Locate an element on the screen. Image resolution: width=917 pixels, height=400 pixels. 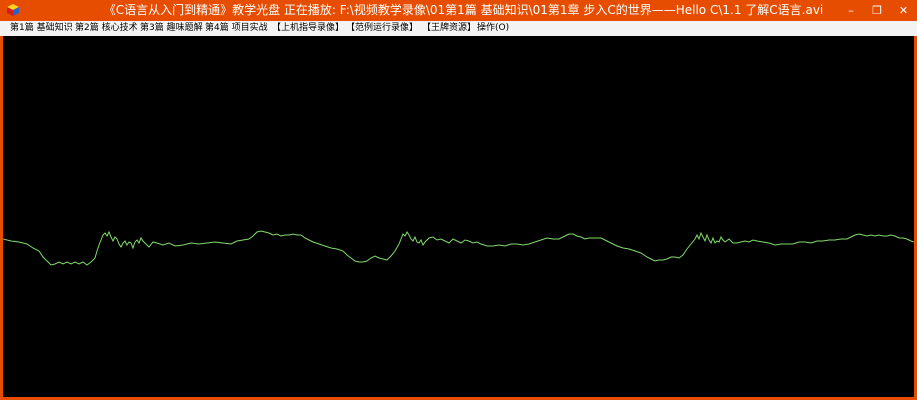
menu-part3-fun: 第3篇 趣味题解 is located at coordinates (171, 28).